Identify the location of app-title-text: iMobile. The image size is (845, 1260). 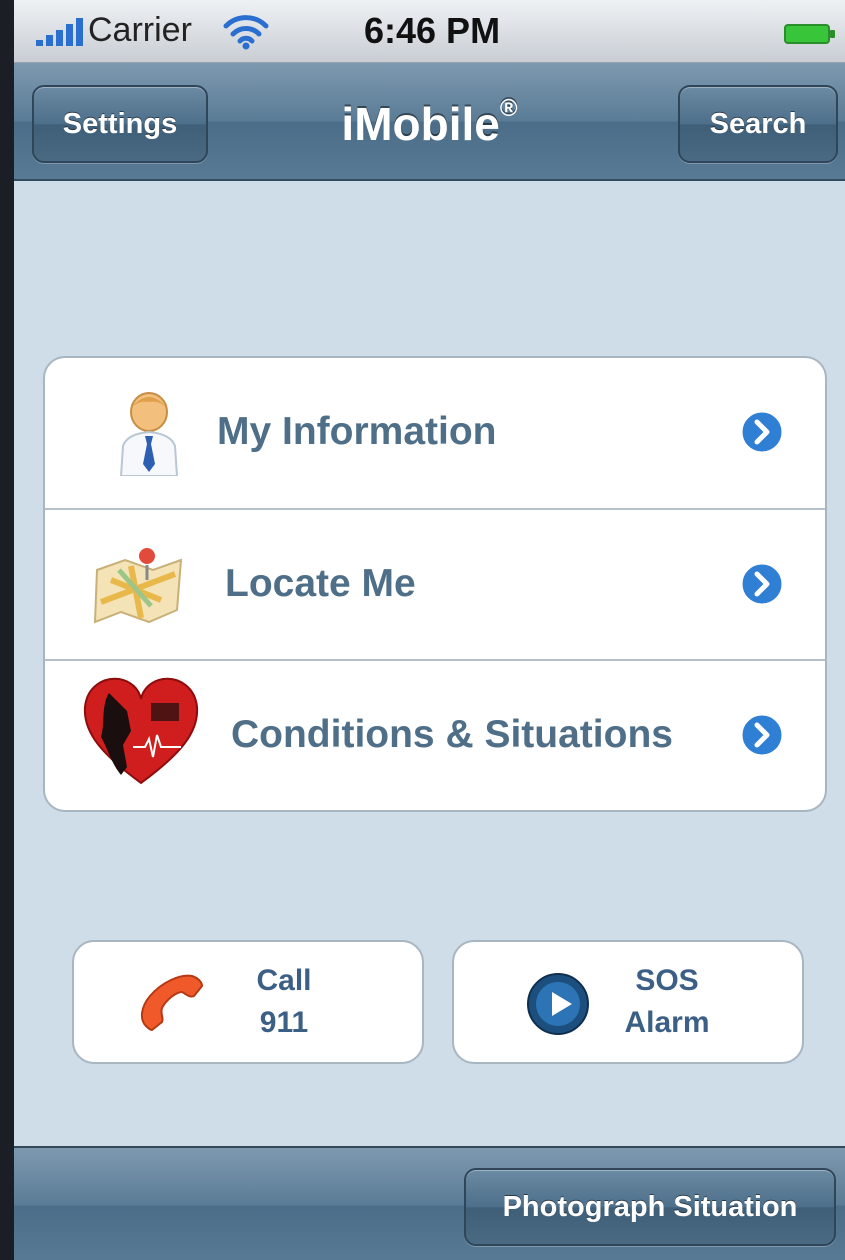
(420, 124).